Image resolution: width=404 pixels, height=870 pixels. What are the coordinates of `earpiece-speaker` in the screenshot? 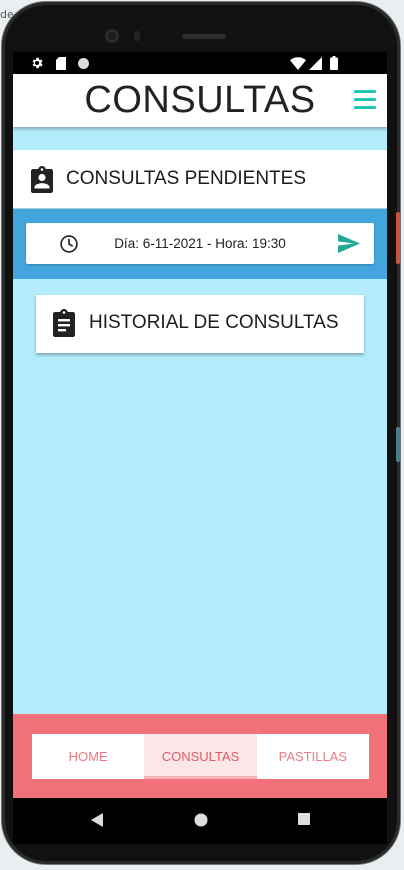 It's located at (204, 36).